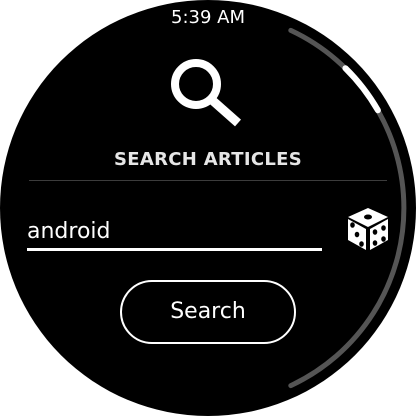  I want to click on search-button: Search, so click(208, 312).